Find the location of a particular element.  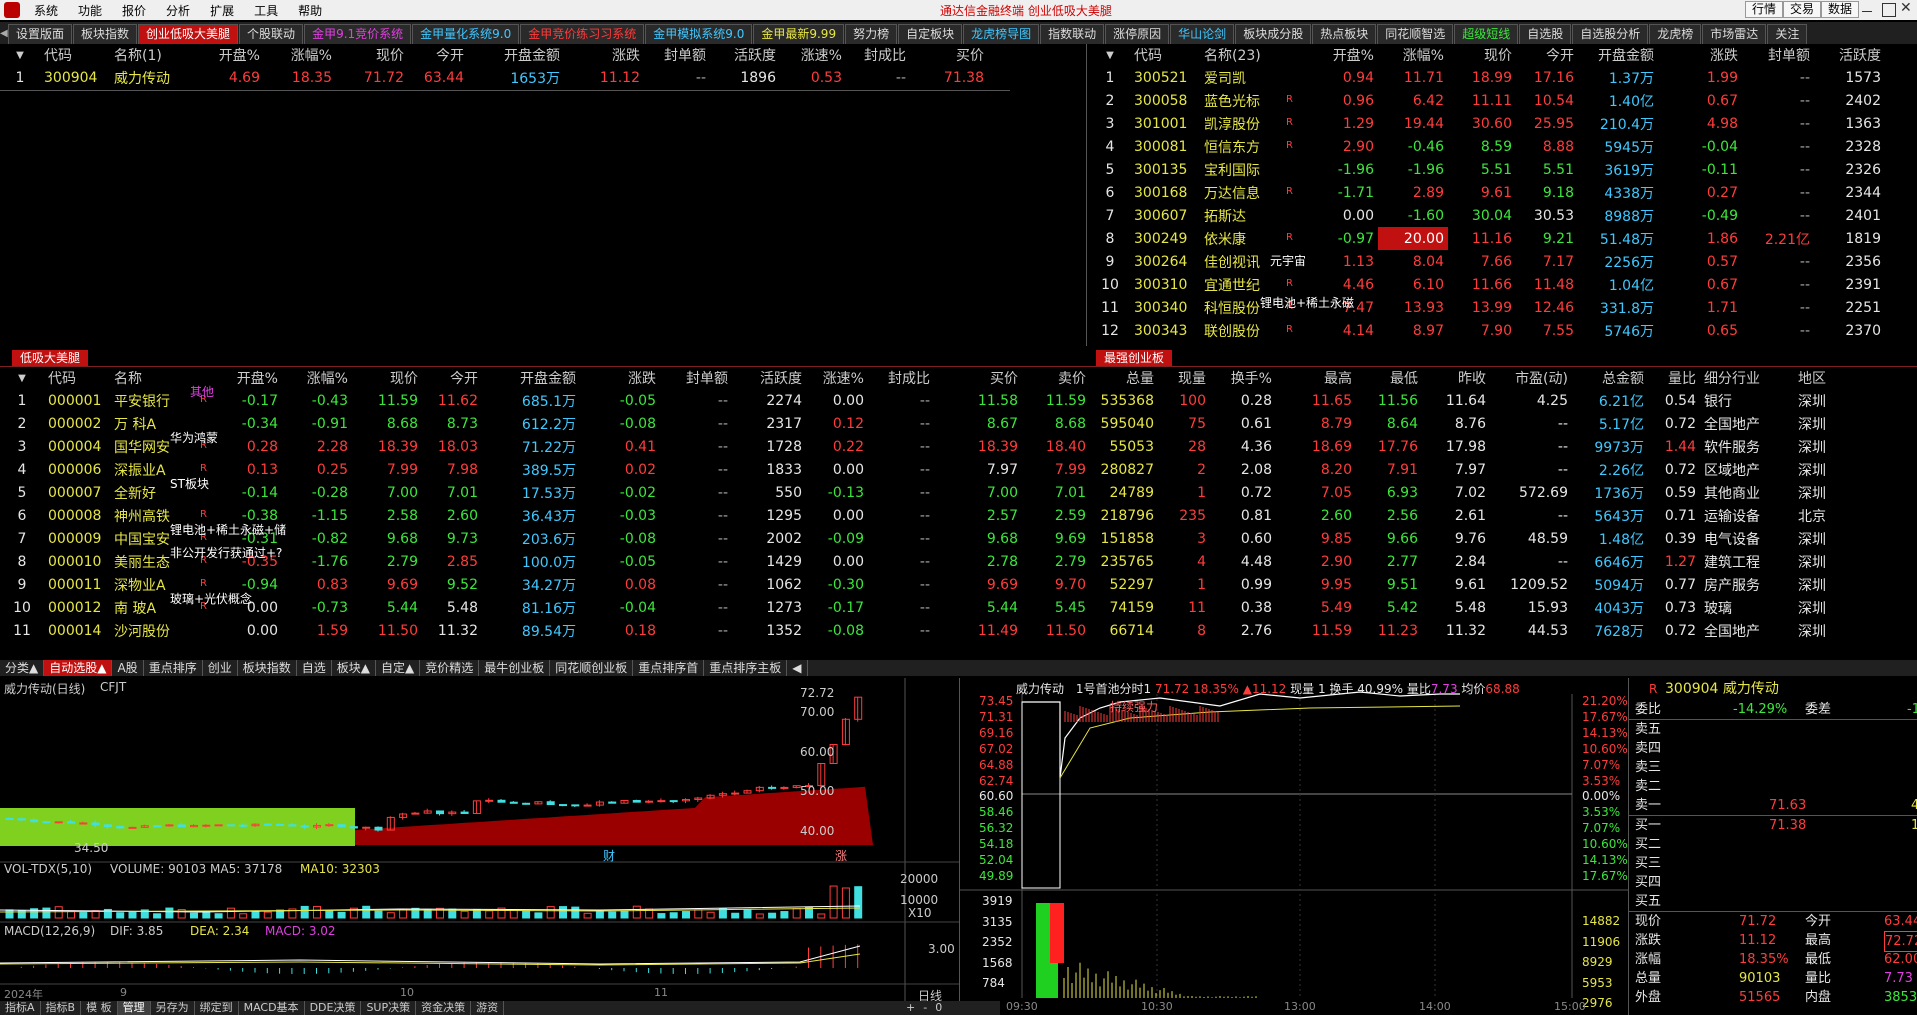

bottom-tab-12: 重点排序首 is located at coordinates (669, 668).